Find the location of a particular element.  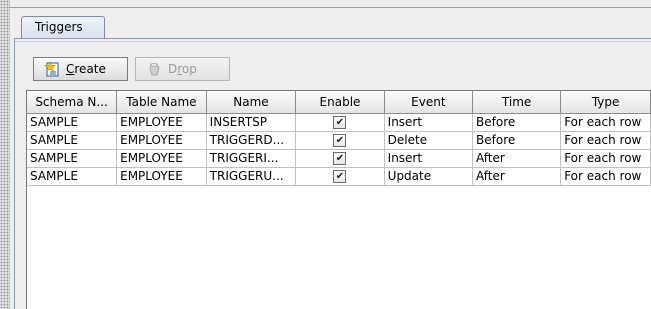

column-header-enable: Enable is located at coordinates (340, 102).